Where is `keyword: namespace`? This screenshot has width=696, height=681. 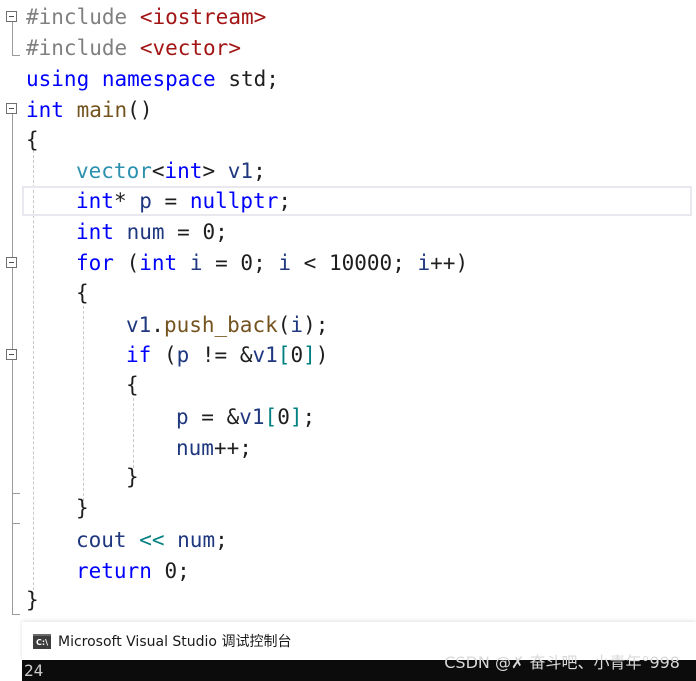 keyword: namespace is located at coordinates (158, 79).